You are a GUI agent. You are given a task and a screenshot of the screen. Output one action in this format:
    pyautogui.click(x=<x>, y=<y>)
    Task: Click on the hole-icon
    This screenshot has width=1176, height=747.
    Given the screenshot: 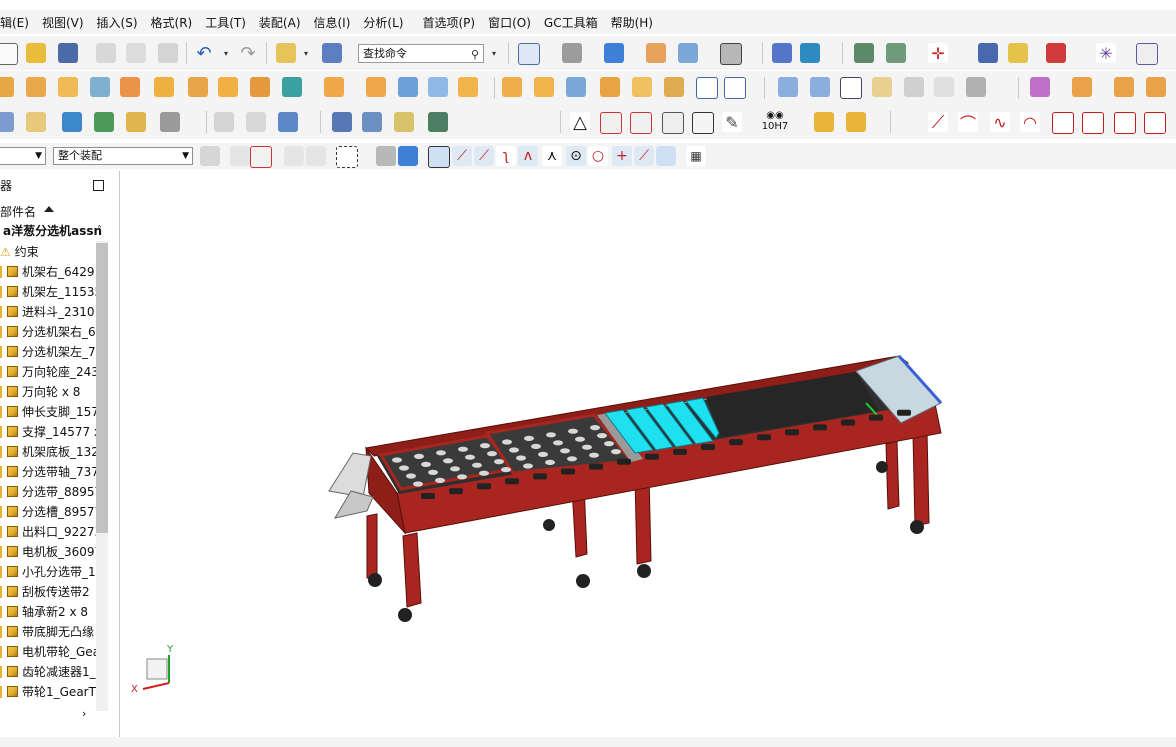 What is the action you would take?
    pyautogui.click(x=198, y=87)
    